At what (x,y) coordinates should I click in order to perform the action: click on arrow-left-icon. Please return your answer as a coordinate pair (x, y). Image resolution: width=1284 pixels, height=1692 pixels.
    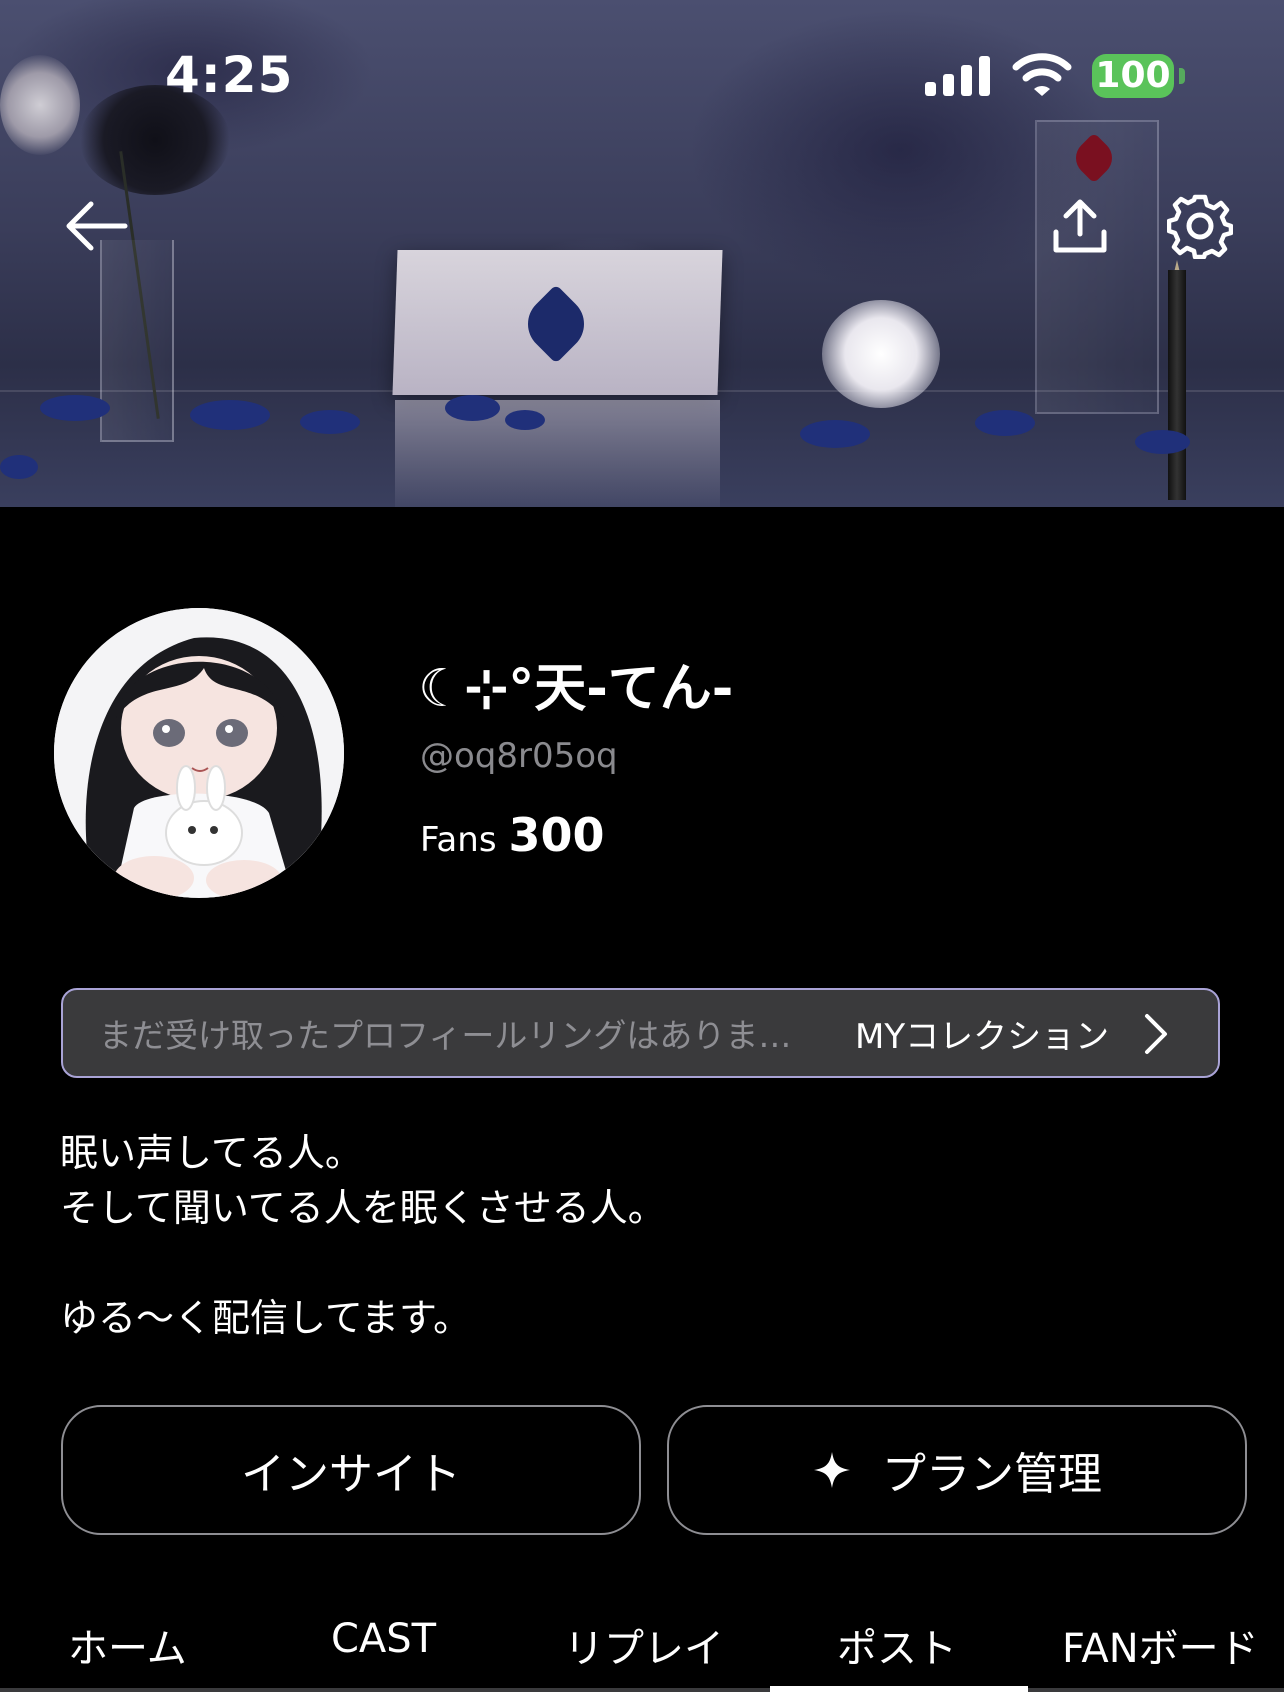
    Looking at the image, I should click on (97, 226).